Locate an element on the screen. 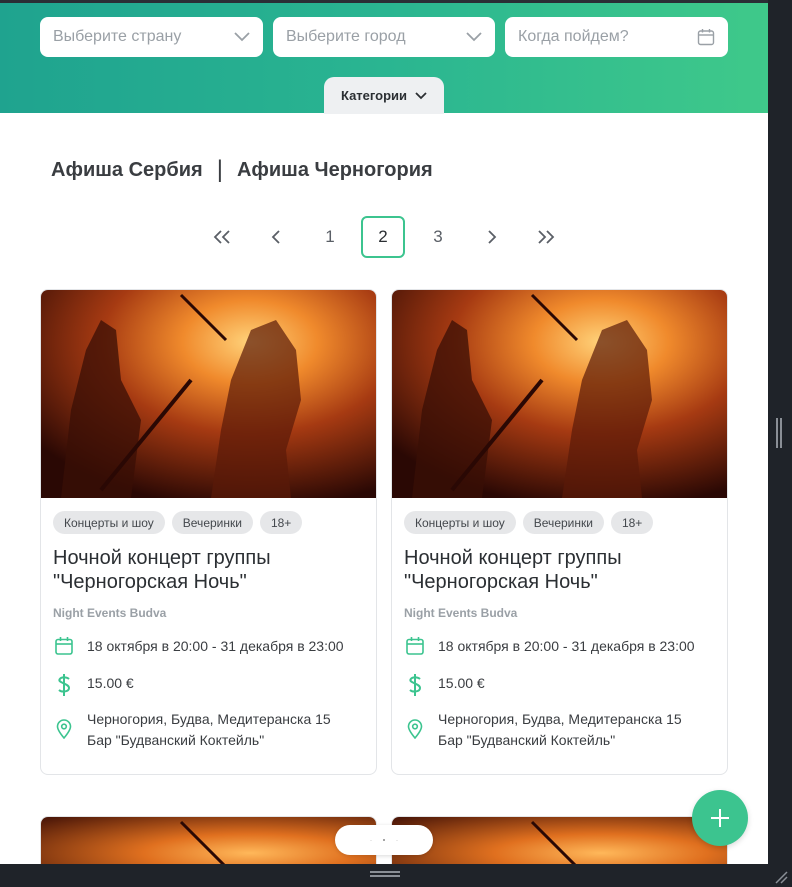 Image resolution: width=792 pixels, height=887 pixels. page-2-button-current: 2 is located at coordinates (383, 237).